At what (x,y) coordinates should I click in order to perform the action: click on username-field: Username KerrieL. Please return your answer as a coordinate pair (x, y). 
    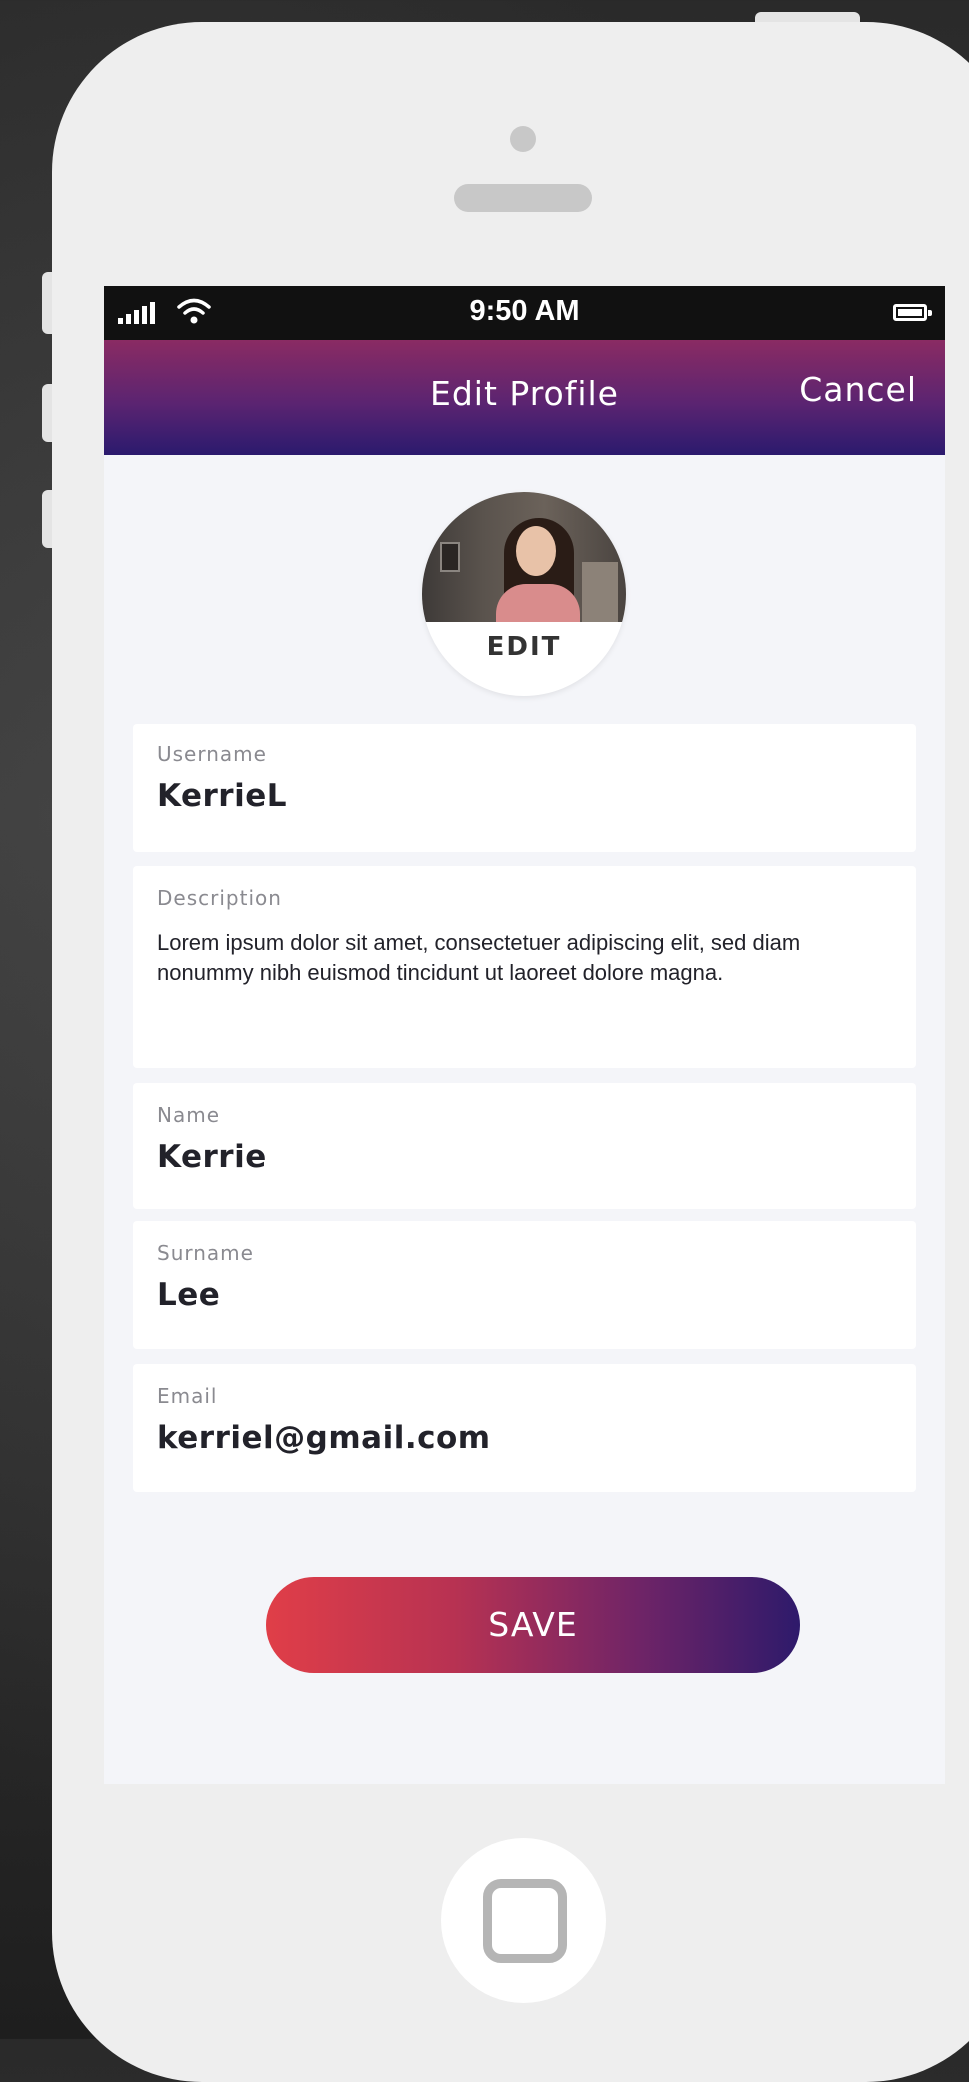
    Looking at the image, I should click on (524, 788).